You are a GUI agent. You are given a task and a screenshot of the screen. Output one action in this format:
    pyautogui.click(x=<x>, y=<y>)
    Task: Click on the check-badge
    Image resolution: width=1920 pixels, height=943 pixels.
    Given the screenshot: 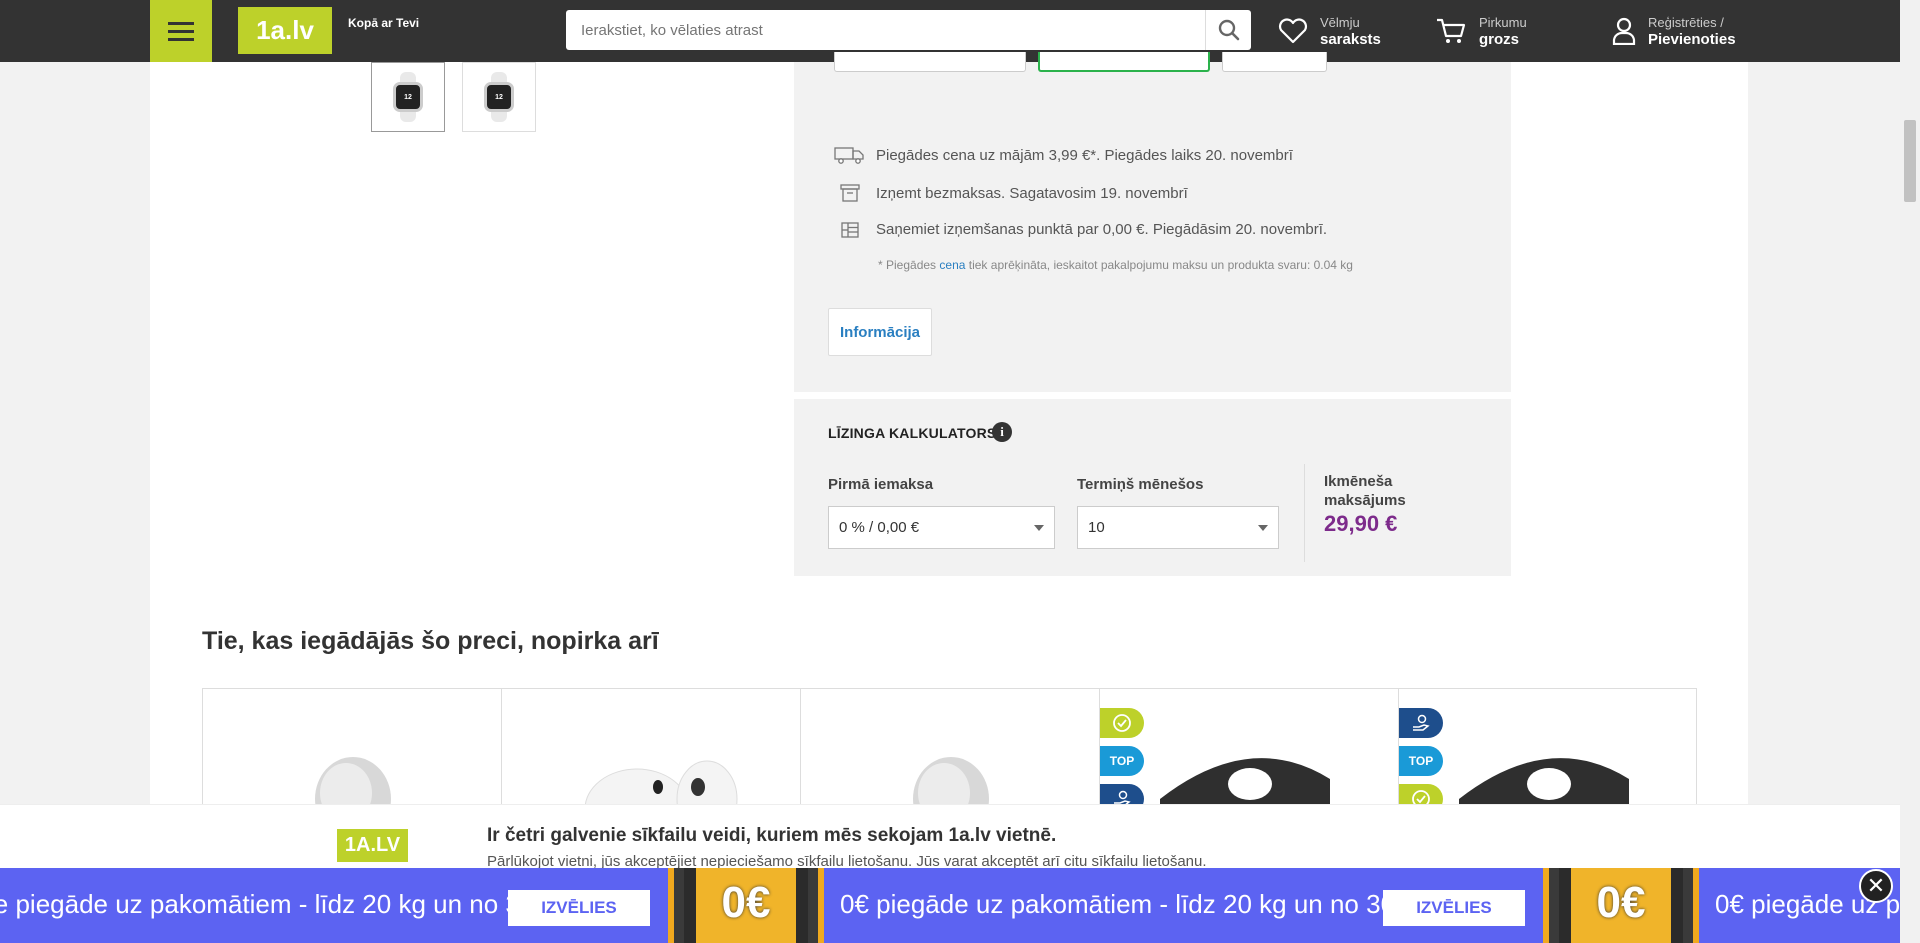 What is the action you would take?
    pyautogui.click(x=1122, y=723)
    